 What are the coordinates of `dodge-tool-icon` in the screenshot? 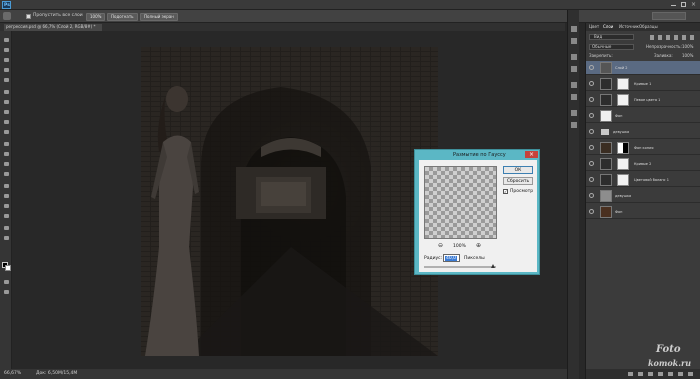 It's located at (6, 174).